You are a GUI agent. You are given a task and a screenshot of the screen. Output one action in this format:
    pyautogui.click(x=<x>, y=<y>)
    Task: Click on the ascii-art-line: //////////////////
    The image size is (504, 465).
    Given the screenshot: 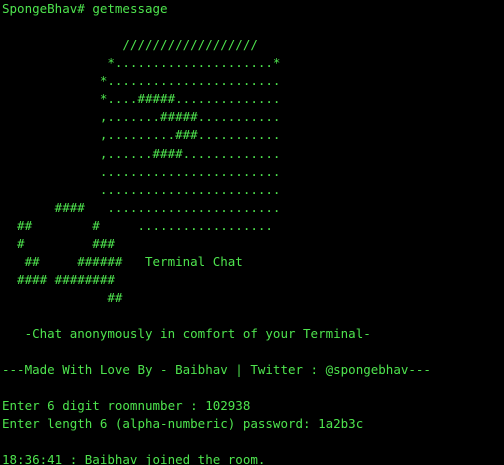 What is the action you would take?
    pyautogui.click(x=130, y=44)
    